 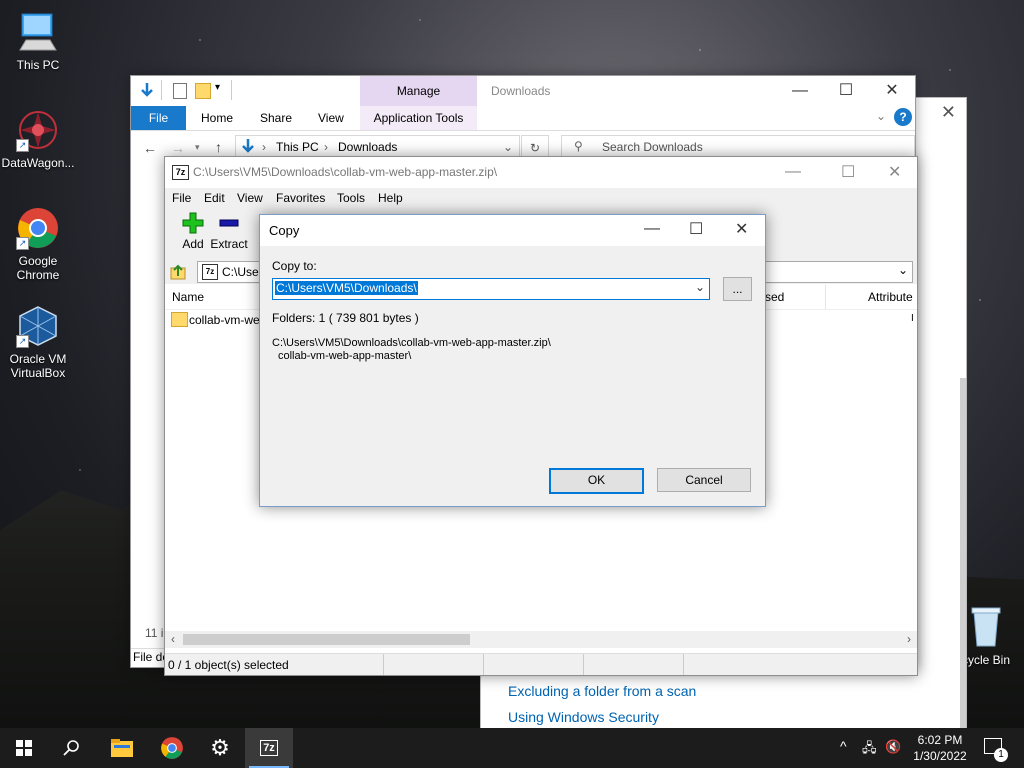 What do you see at coordinates (154, 633) in the screenshot?
I see `item-count: 11 i` at bounding box center [154, 633].